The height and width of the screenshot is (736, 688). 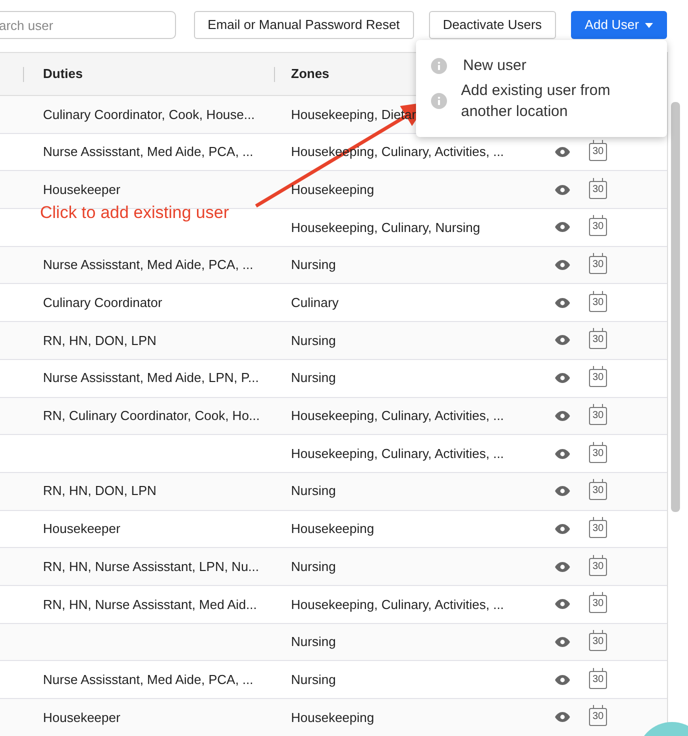 I want to click on table-cell: Housekeeping, Culinary, Nursing, so click(x=385, y=227).